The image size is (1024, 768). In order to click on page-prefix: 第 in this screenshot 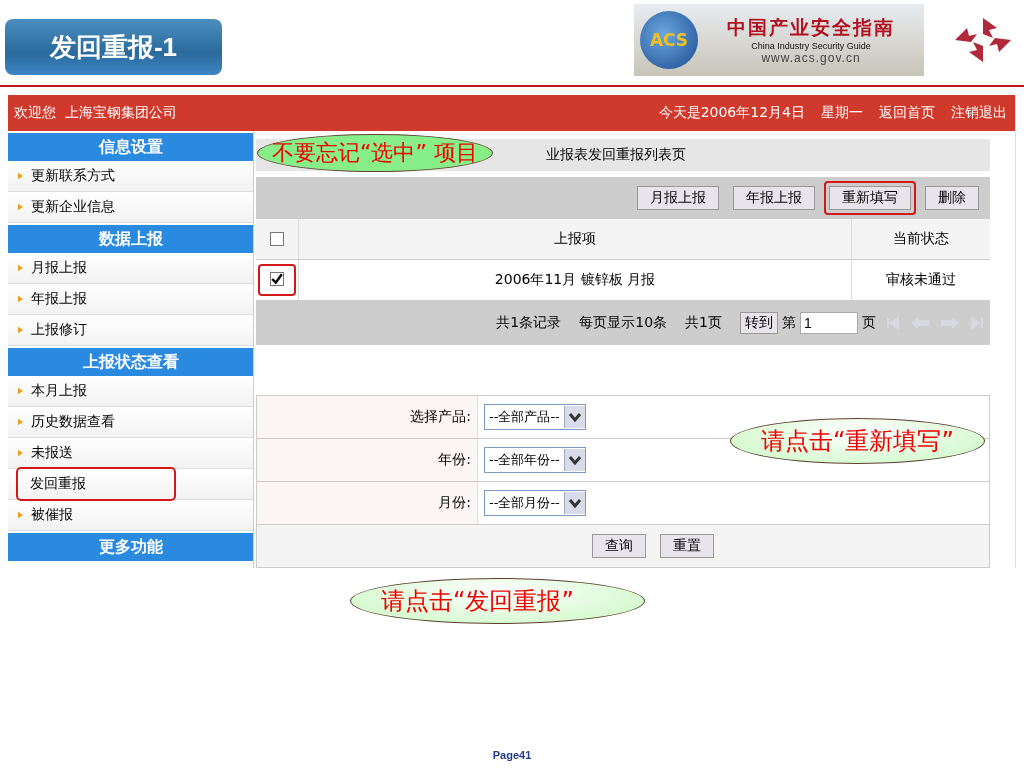, I will do `click(789, 323)`.